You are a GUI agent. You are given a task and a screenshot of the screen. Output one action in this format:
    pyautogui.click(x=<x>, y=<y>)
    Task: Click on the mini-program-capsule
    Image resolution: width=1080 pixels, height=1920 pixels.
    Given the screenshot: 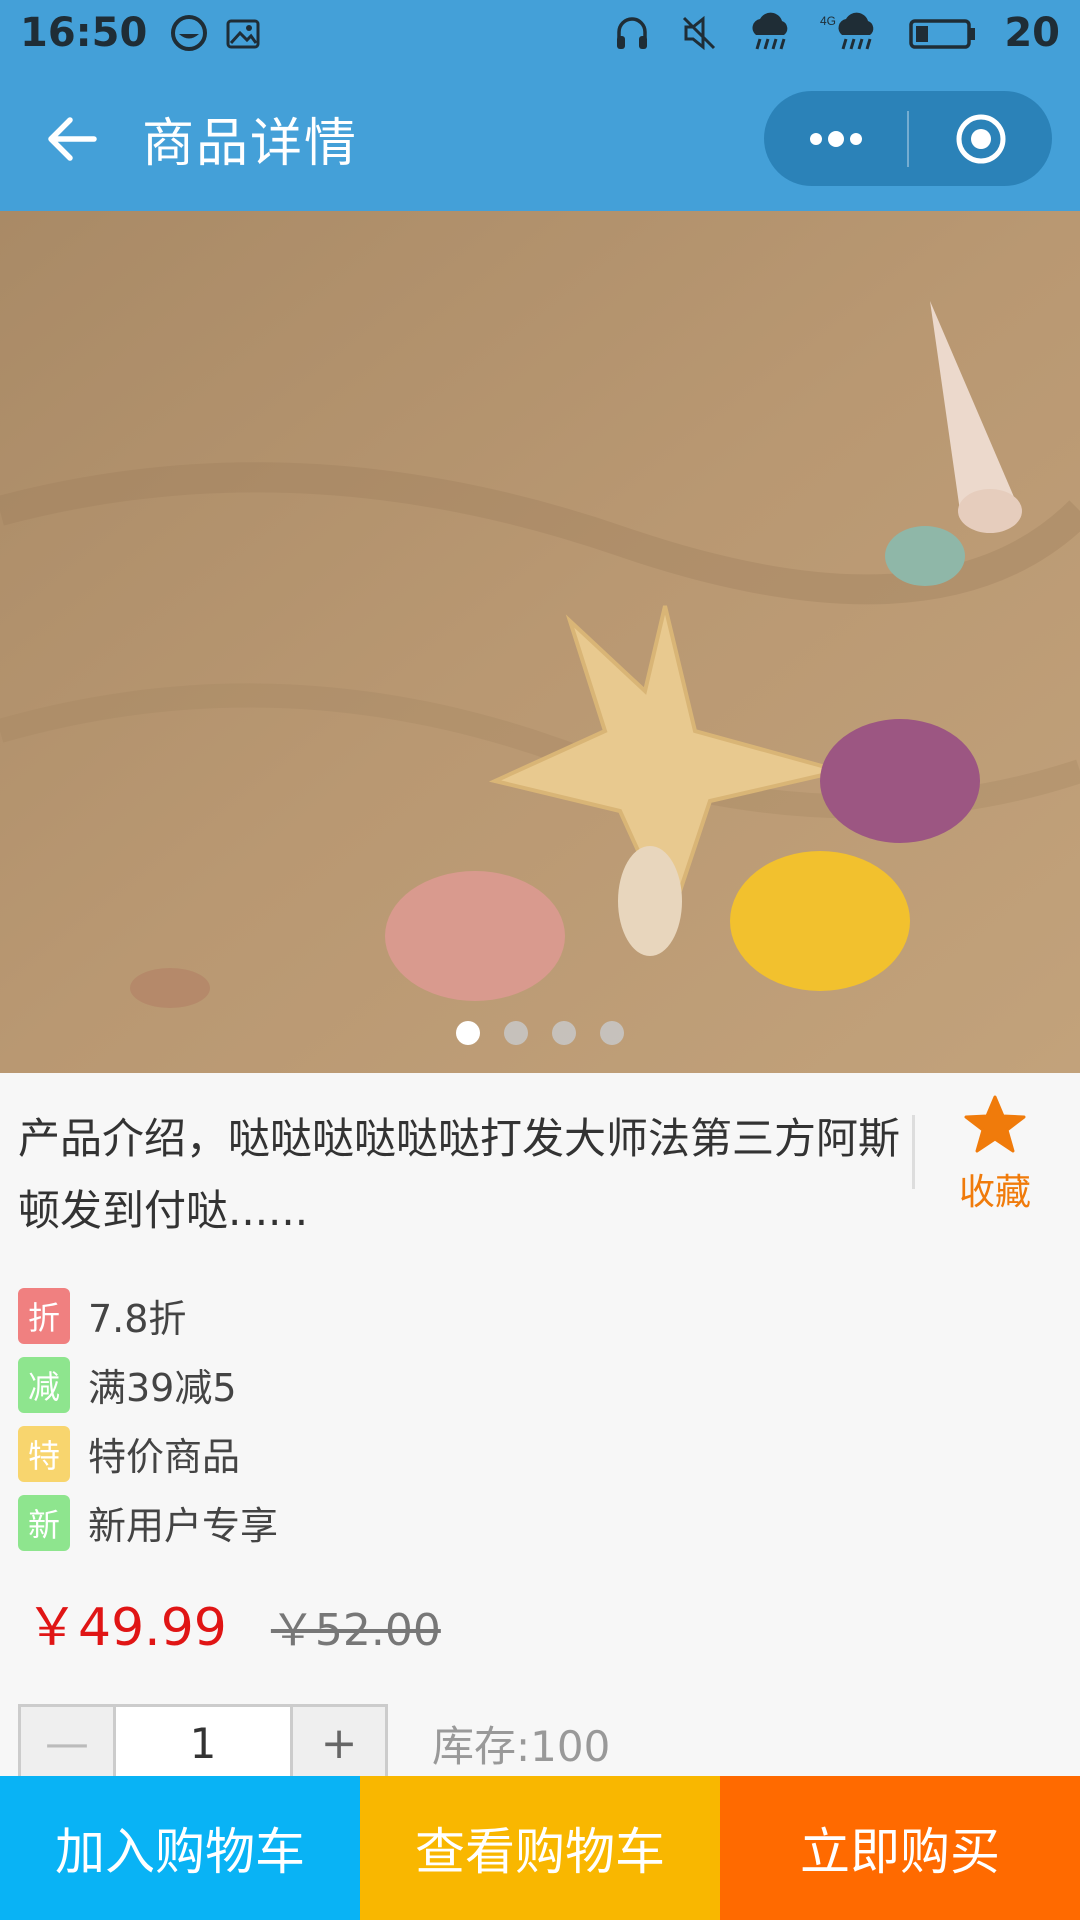 What is the action you would take?
    pyautogui.click(x=908, y=138)
    